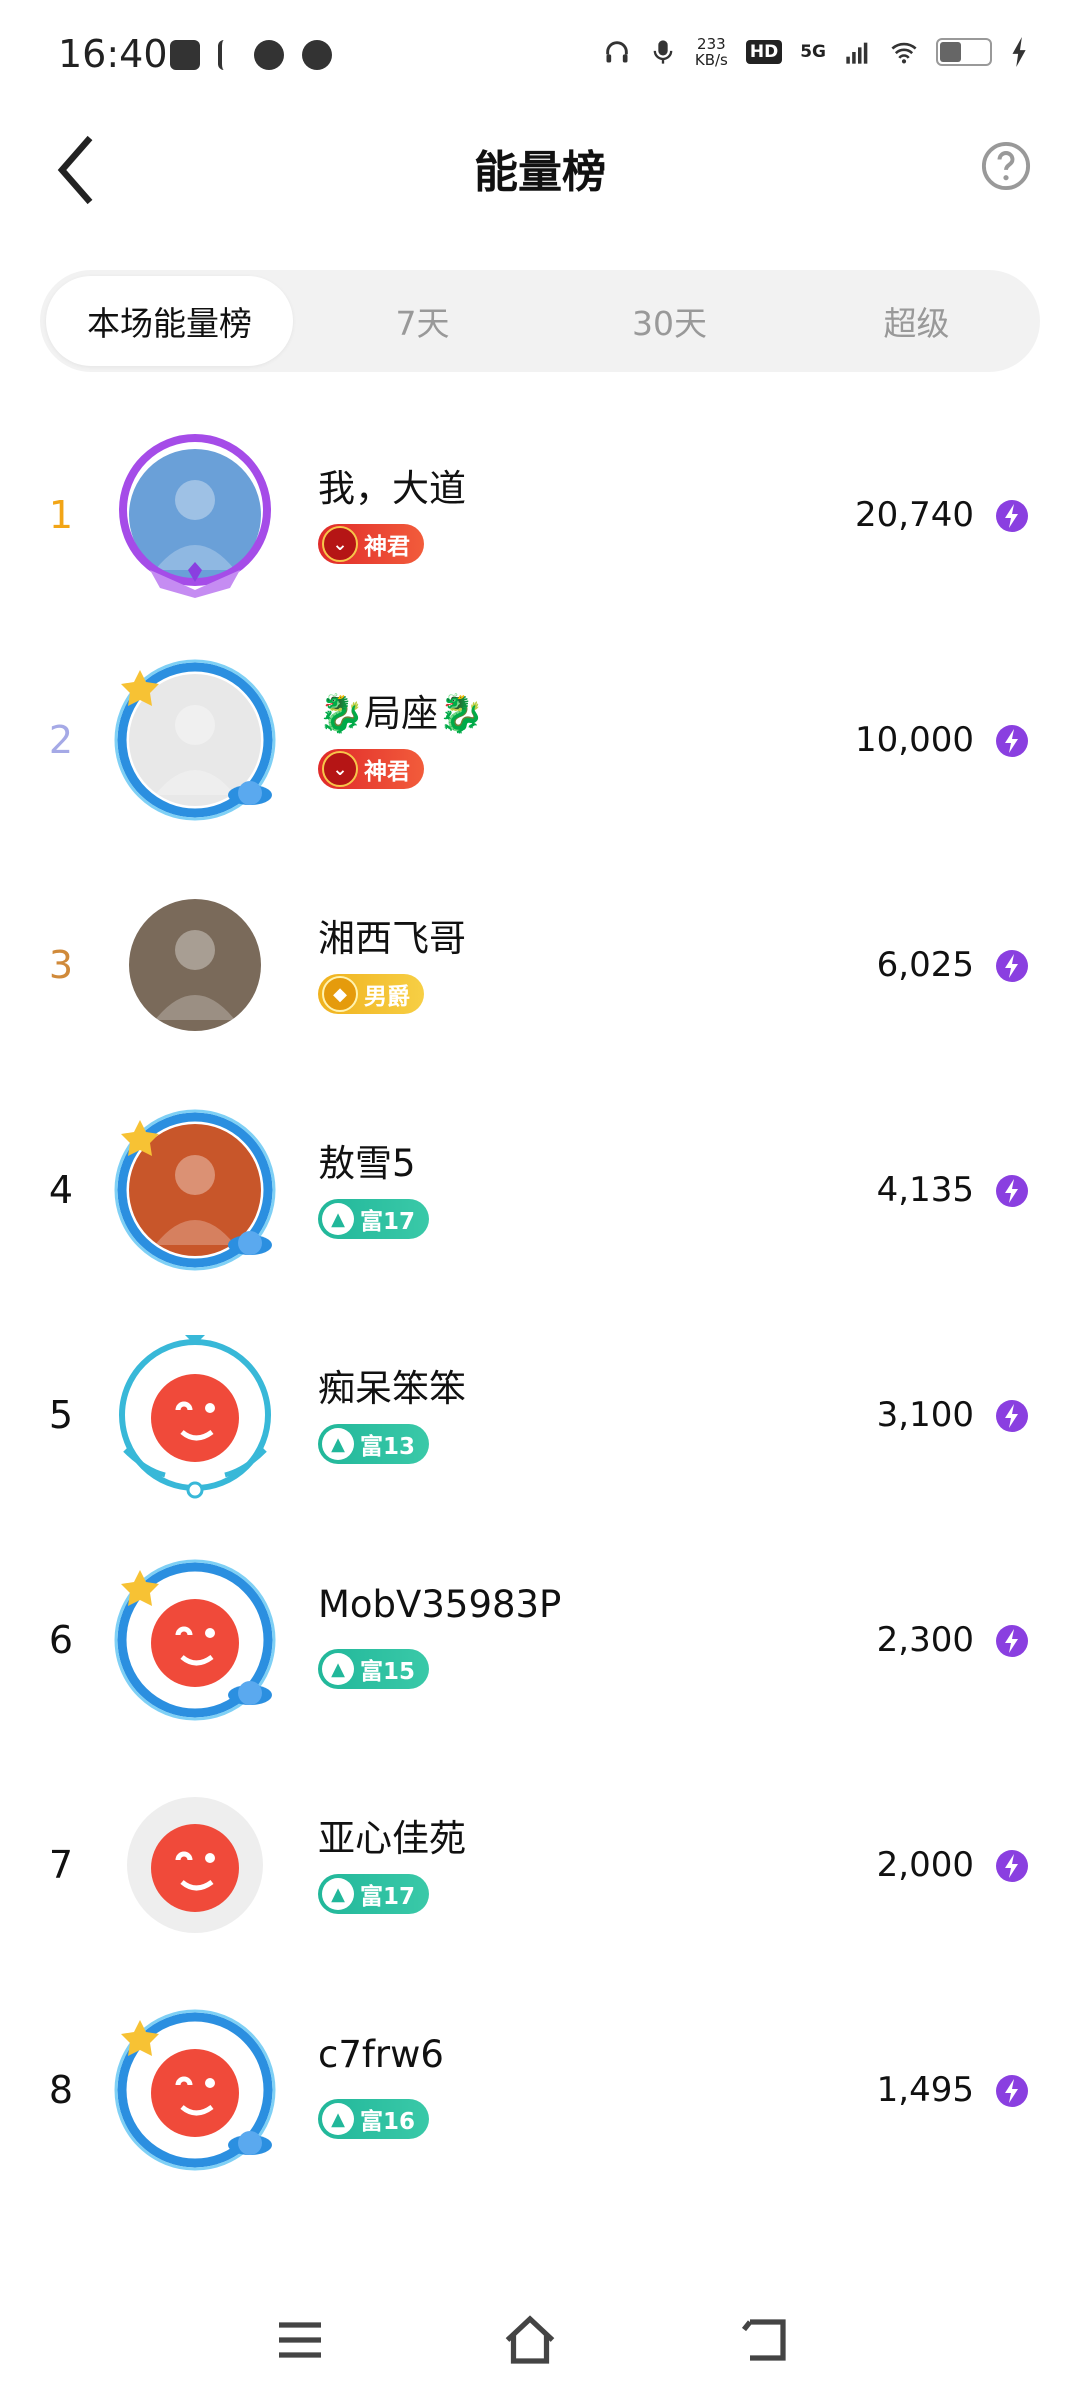  What do you see at coordinates (540, 2090) in the screenshot?
I see `list-item: 8 c7frw6 ▲ 富16 1,495` at bounding box center [540, 2090].